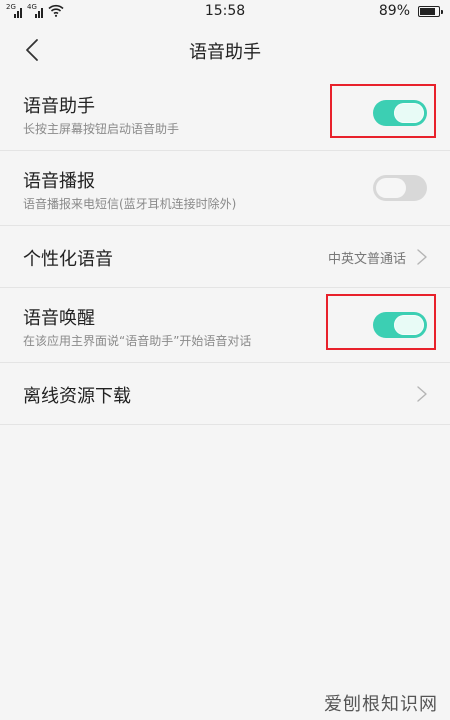 The height and width of the screenshot is (720, 450). I want to click on setting-title: 语音播报, so click(59, 181).